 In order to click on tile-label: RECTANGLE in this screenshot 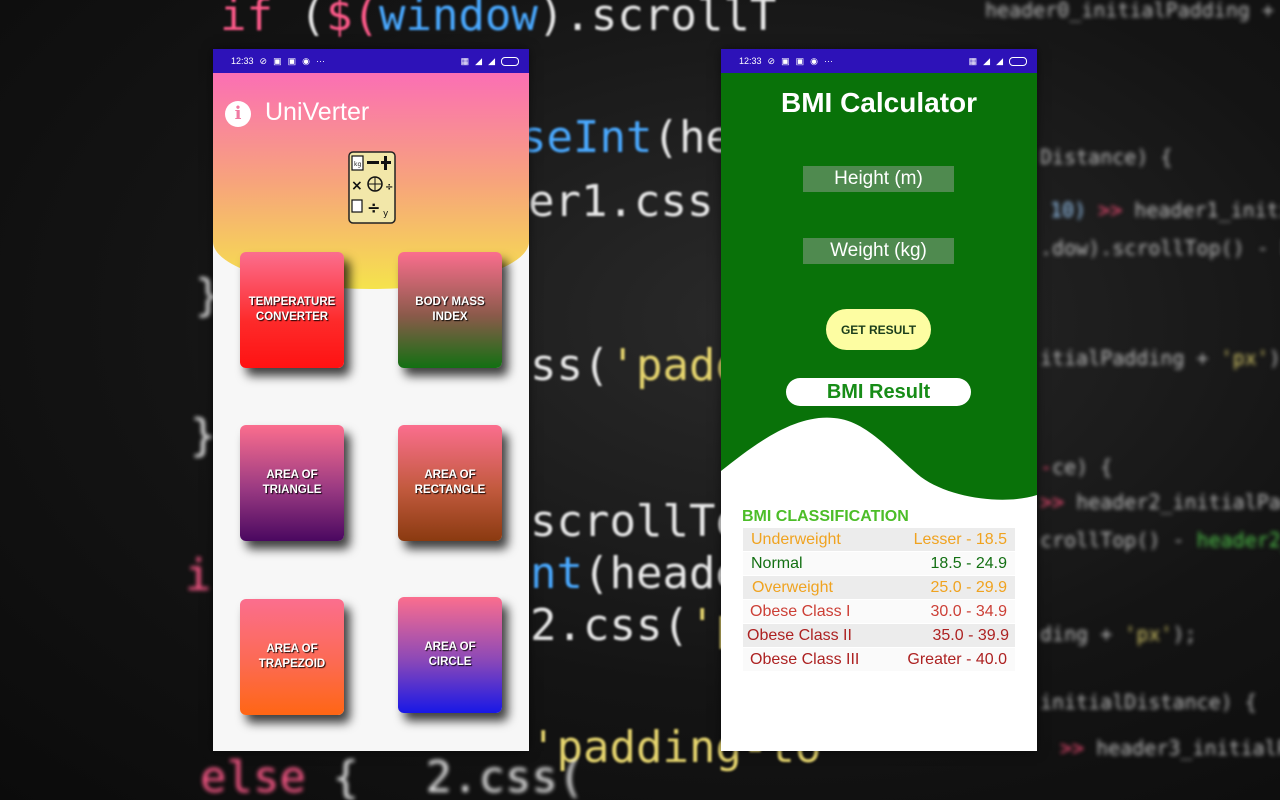, I will do `click(450, 490)`.